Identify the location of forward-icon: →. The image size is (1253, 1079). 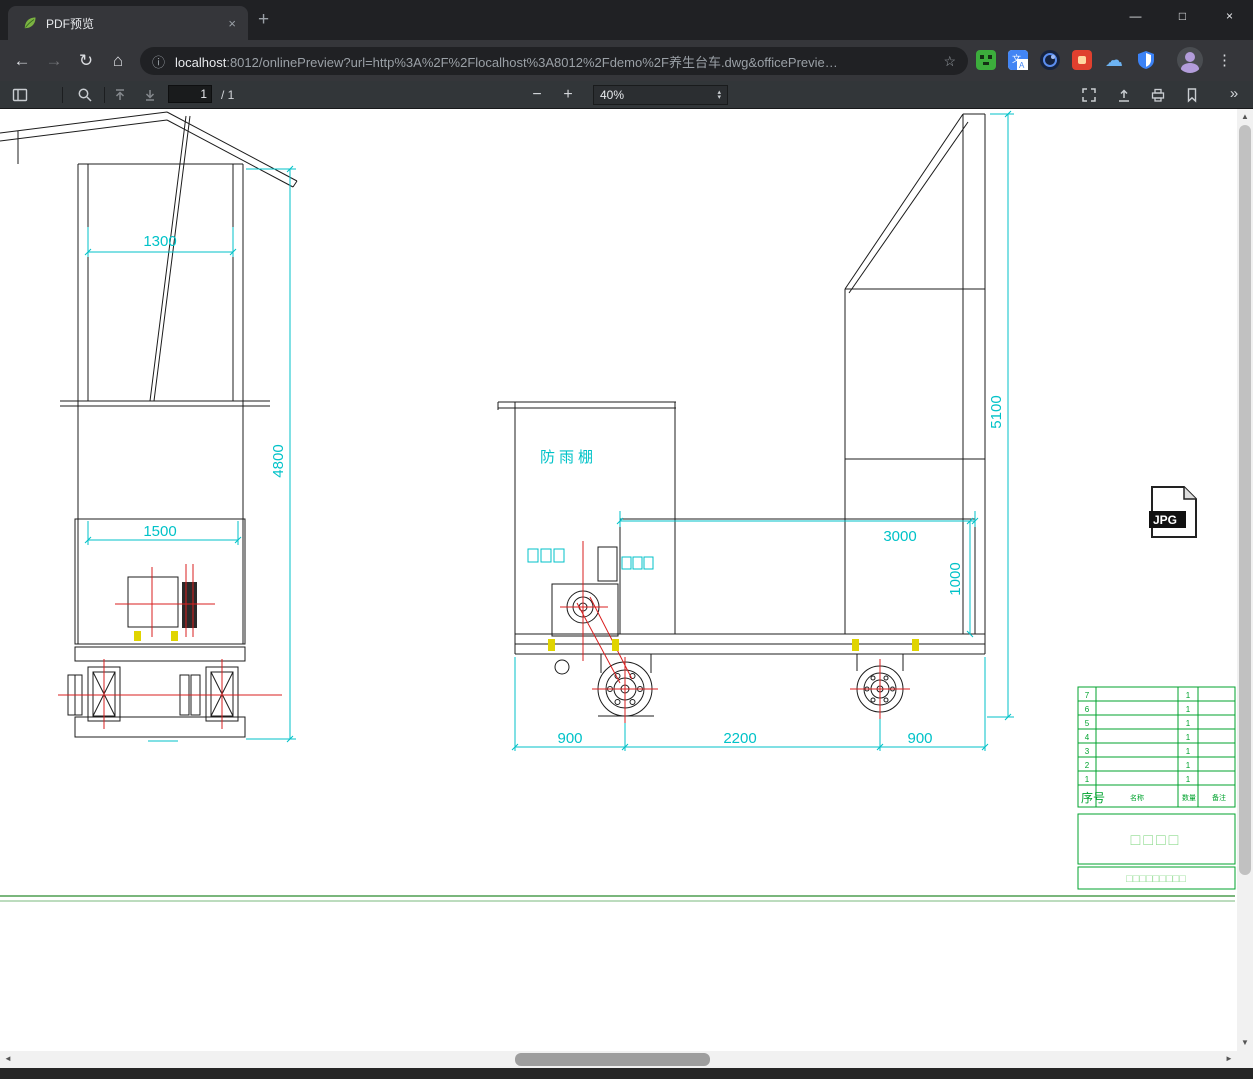
(54, 60).